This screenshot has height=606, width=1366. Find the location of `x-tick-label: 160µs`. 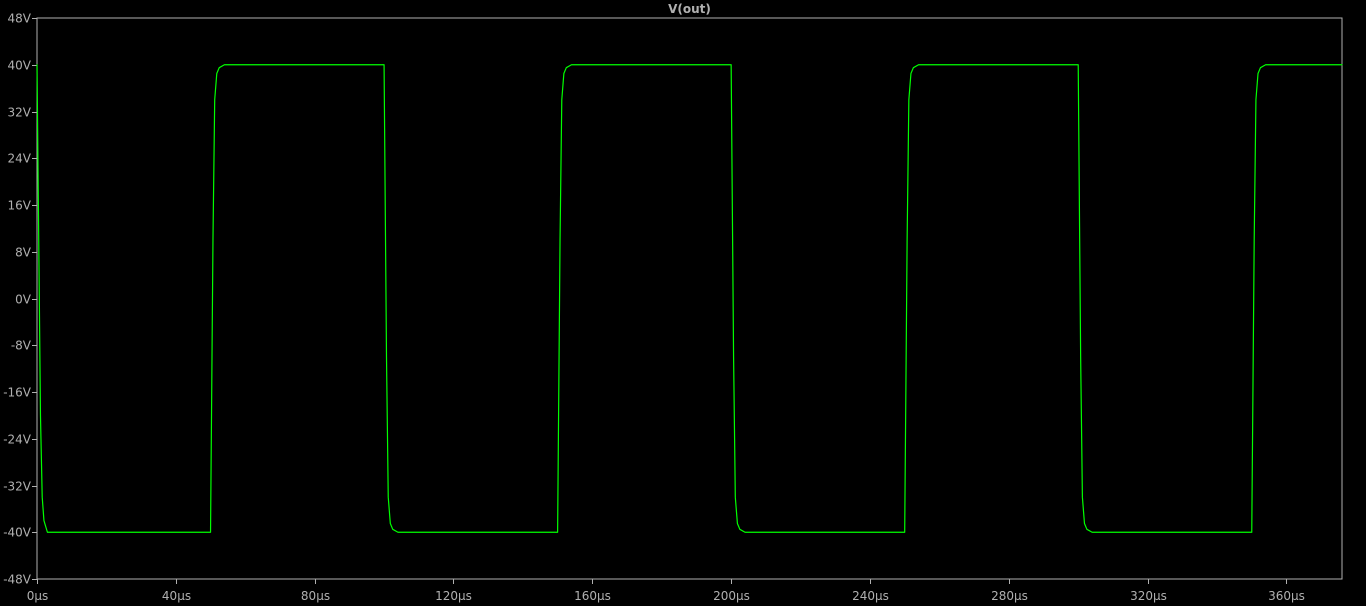

x-tick-label: 160µs is located at coordinates (592, 596).